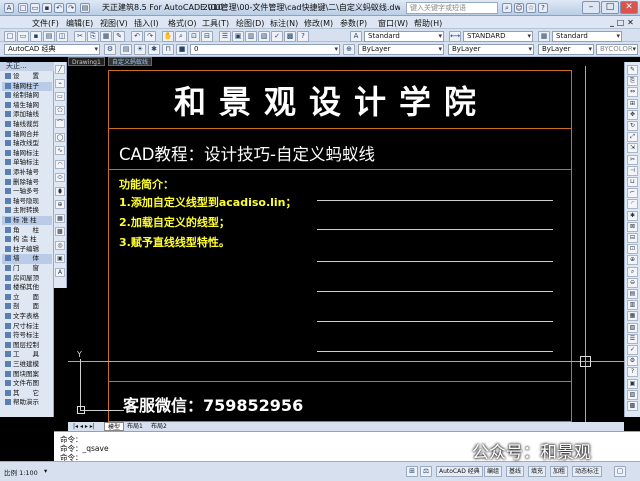 Image resolution: width=640 pixels, height=481 pixels. What do you see at coordinates (27, 364) in the screenshot?
I see `palette-item: 三维建模` at bounding box center [27, 364].